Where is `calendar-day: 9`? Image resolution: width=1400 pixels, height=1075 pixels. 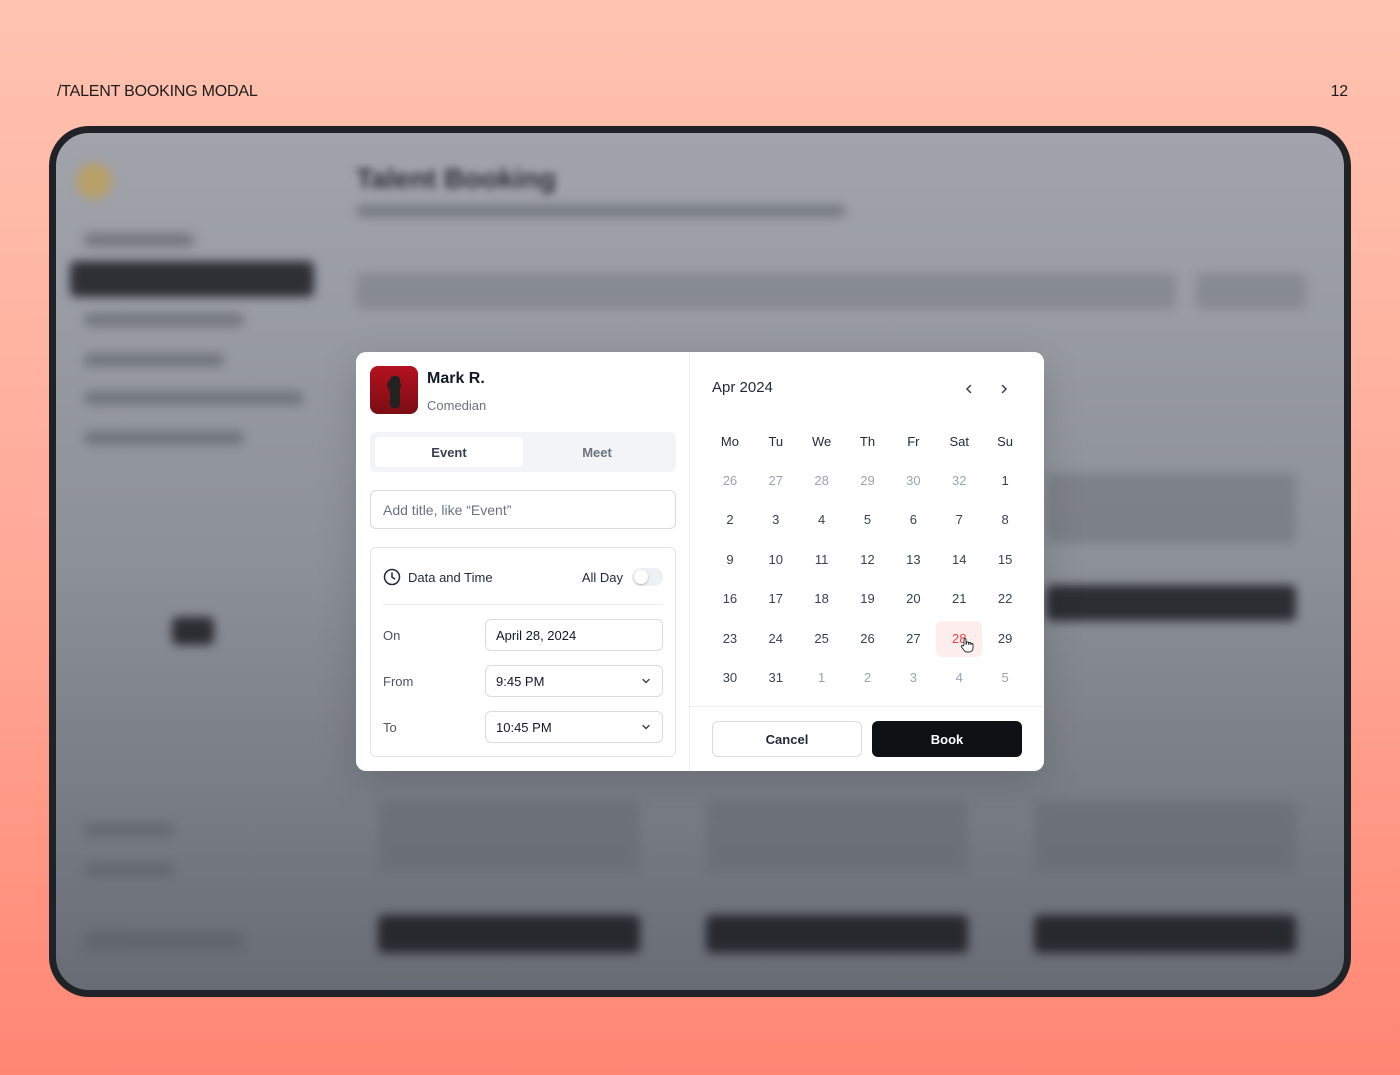 calendar-day: 9 is located at coordinates (730, 560).